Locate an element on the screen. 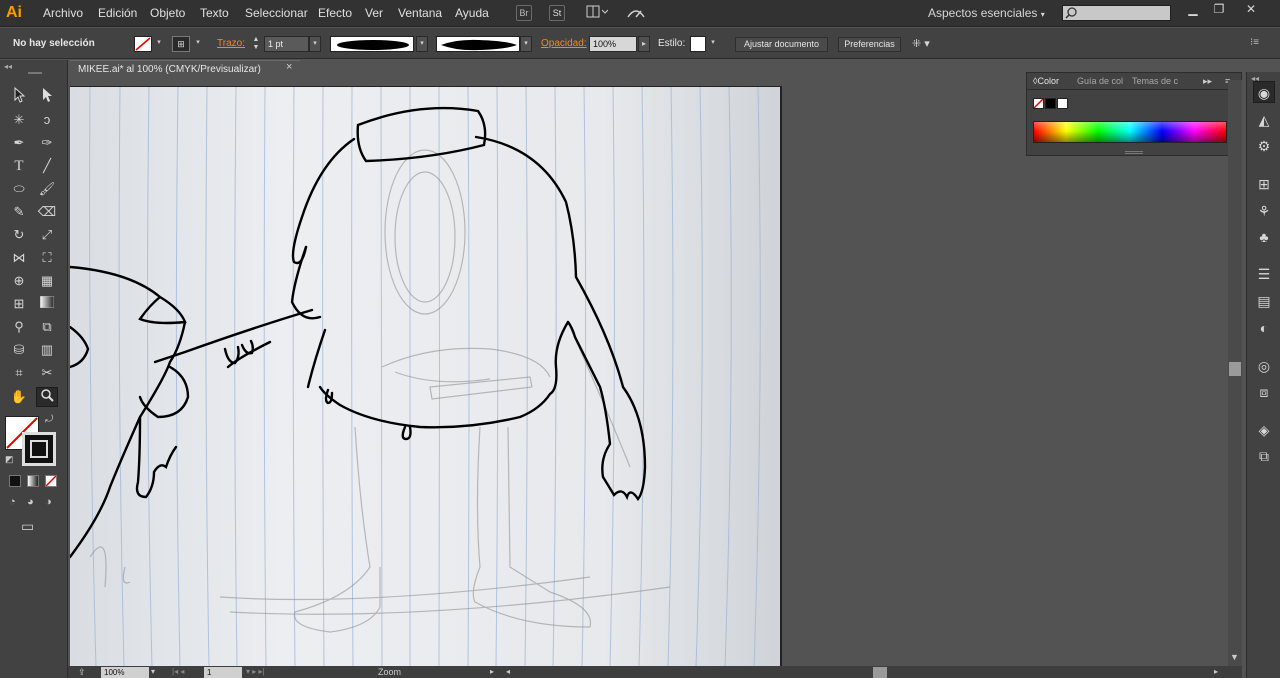  menu-efecto: Efecto is located at coordinates (335, 13).